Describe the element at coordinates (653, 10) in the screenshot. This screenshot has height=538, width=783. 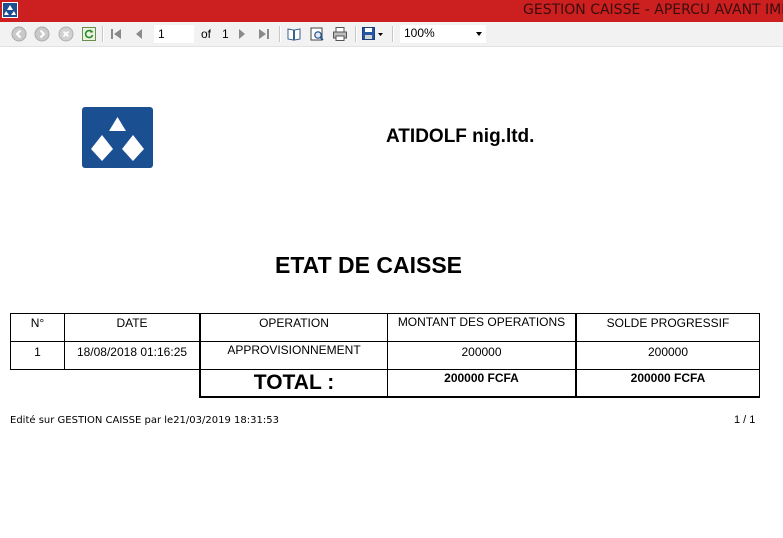
I see `window-title: GESTION CAISSE - APERCU AVANT IMP` at that location.